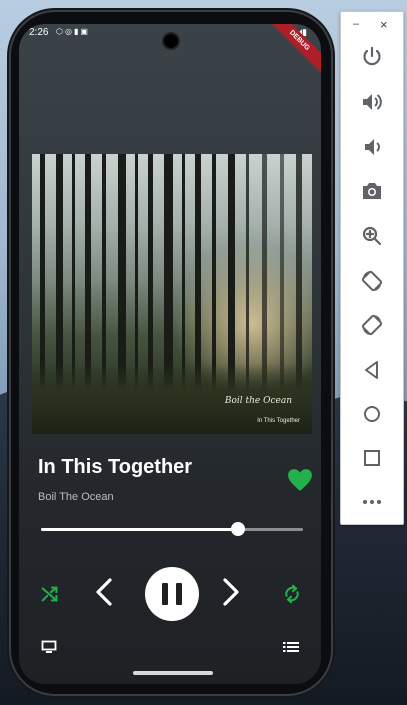  Describe the element at coordinates (39, 32) in the screenshot. I see `status-time: 2:26` at that location.